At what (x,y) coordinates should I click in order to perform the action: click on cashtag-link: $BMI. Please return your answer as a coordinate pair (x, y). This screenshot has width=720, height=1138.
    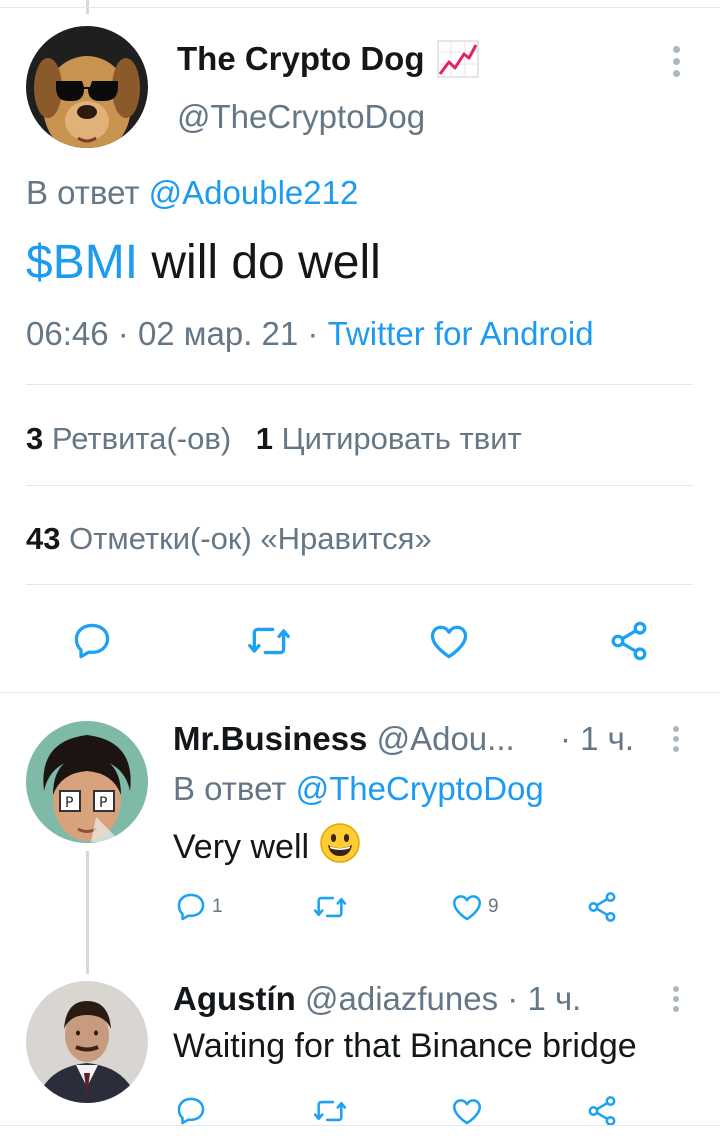
    Looking at the image, I should click on (82, 262).